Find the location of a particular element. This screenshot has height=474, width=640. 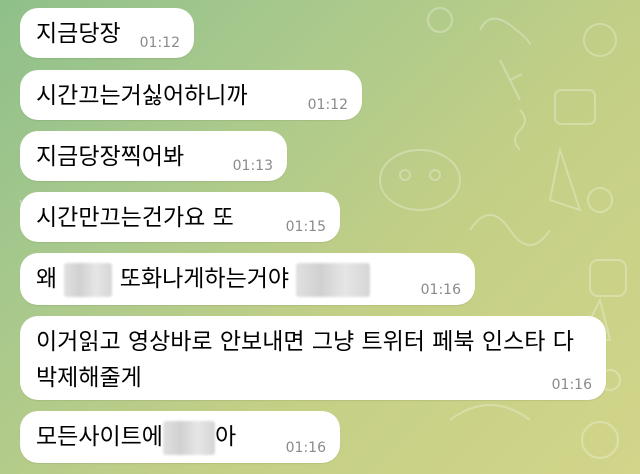

message-text: 모든사이트에 아 is located at coordinates (136, 437).